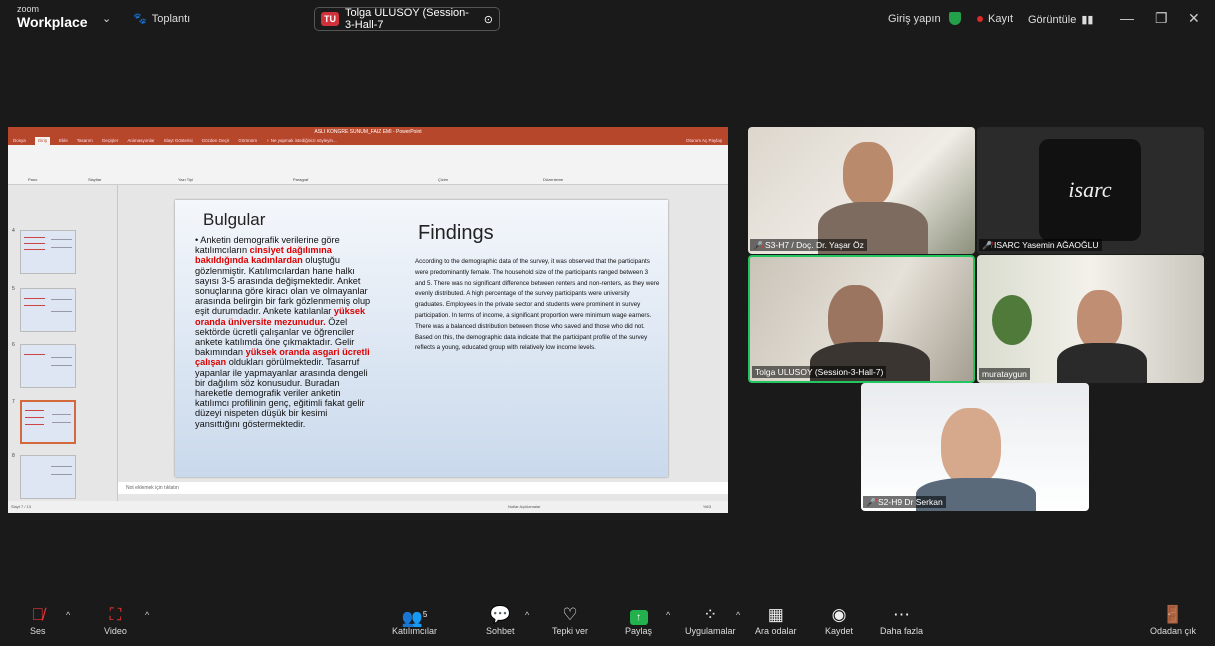 This screenshot has height=646, width=1215. I want to click on signin-link: Giriş yapın, so click(914, 19).